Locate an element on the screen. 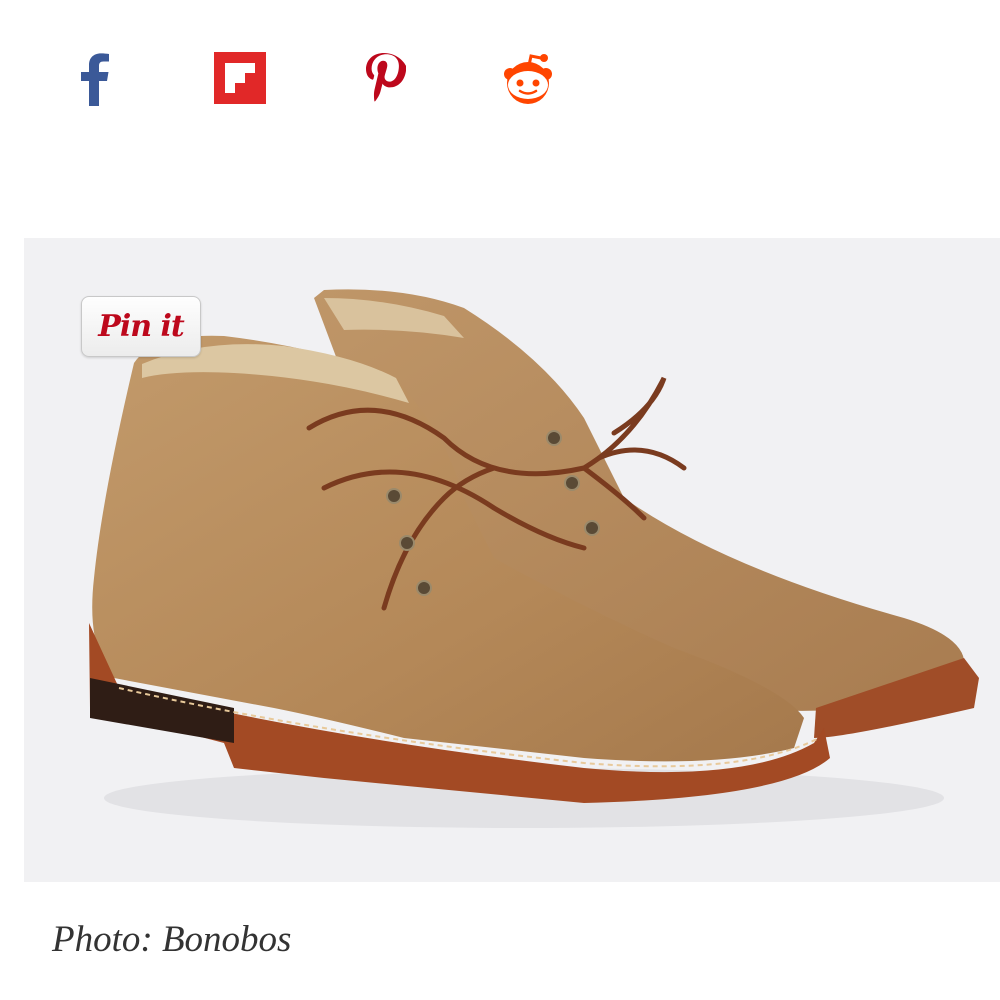 The height and width of the screenshot is (1000, 1000). pin-it-button: Pin it is located at coordinates (141, 326).